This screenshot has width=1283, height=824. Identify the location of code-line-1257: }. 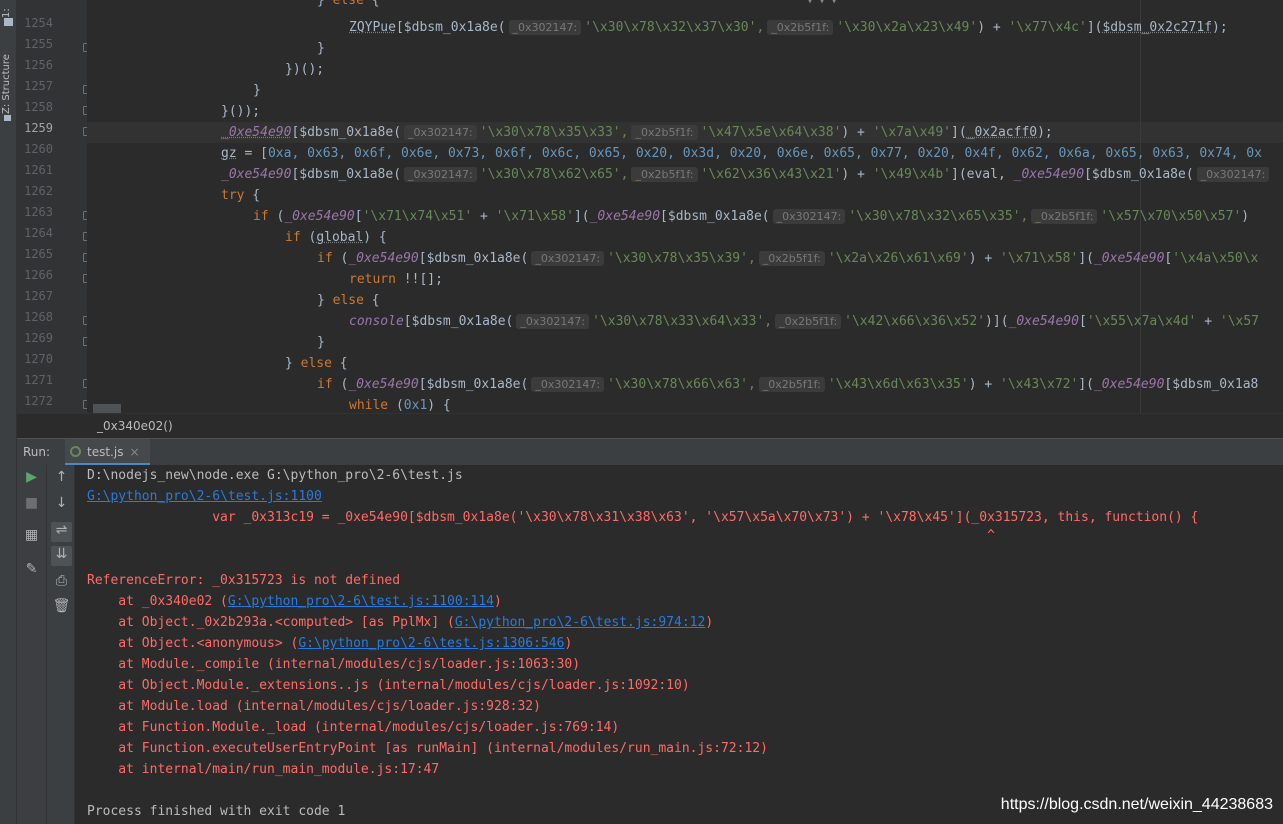
(257, 90).